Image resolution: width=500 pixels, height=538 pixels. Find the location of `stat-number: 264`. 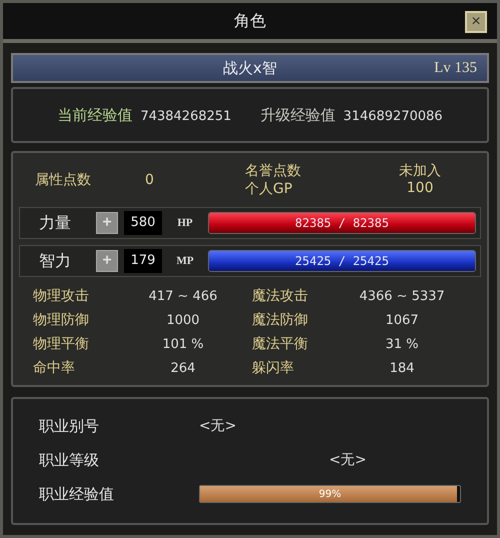

stat-number: 264 is located at coordinates (183, 368).